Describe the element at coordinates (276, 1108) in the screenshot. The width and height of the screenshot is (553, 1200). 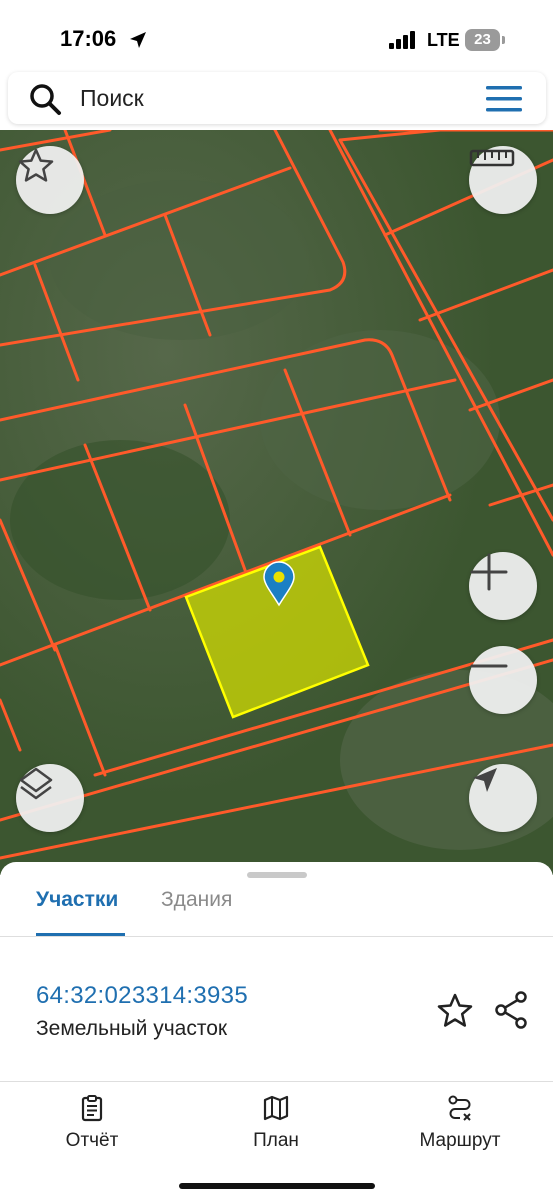
I see `map-icon` at that location.